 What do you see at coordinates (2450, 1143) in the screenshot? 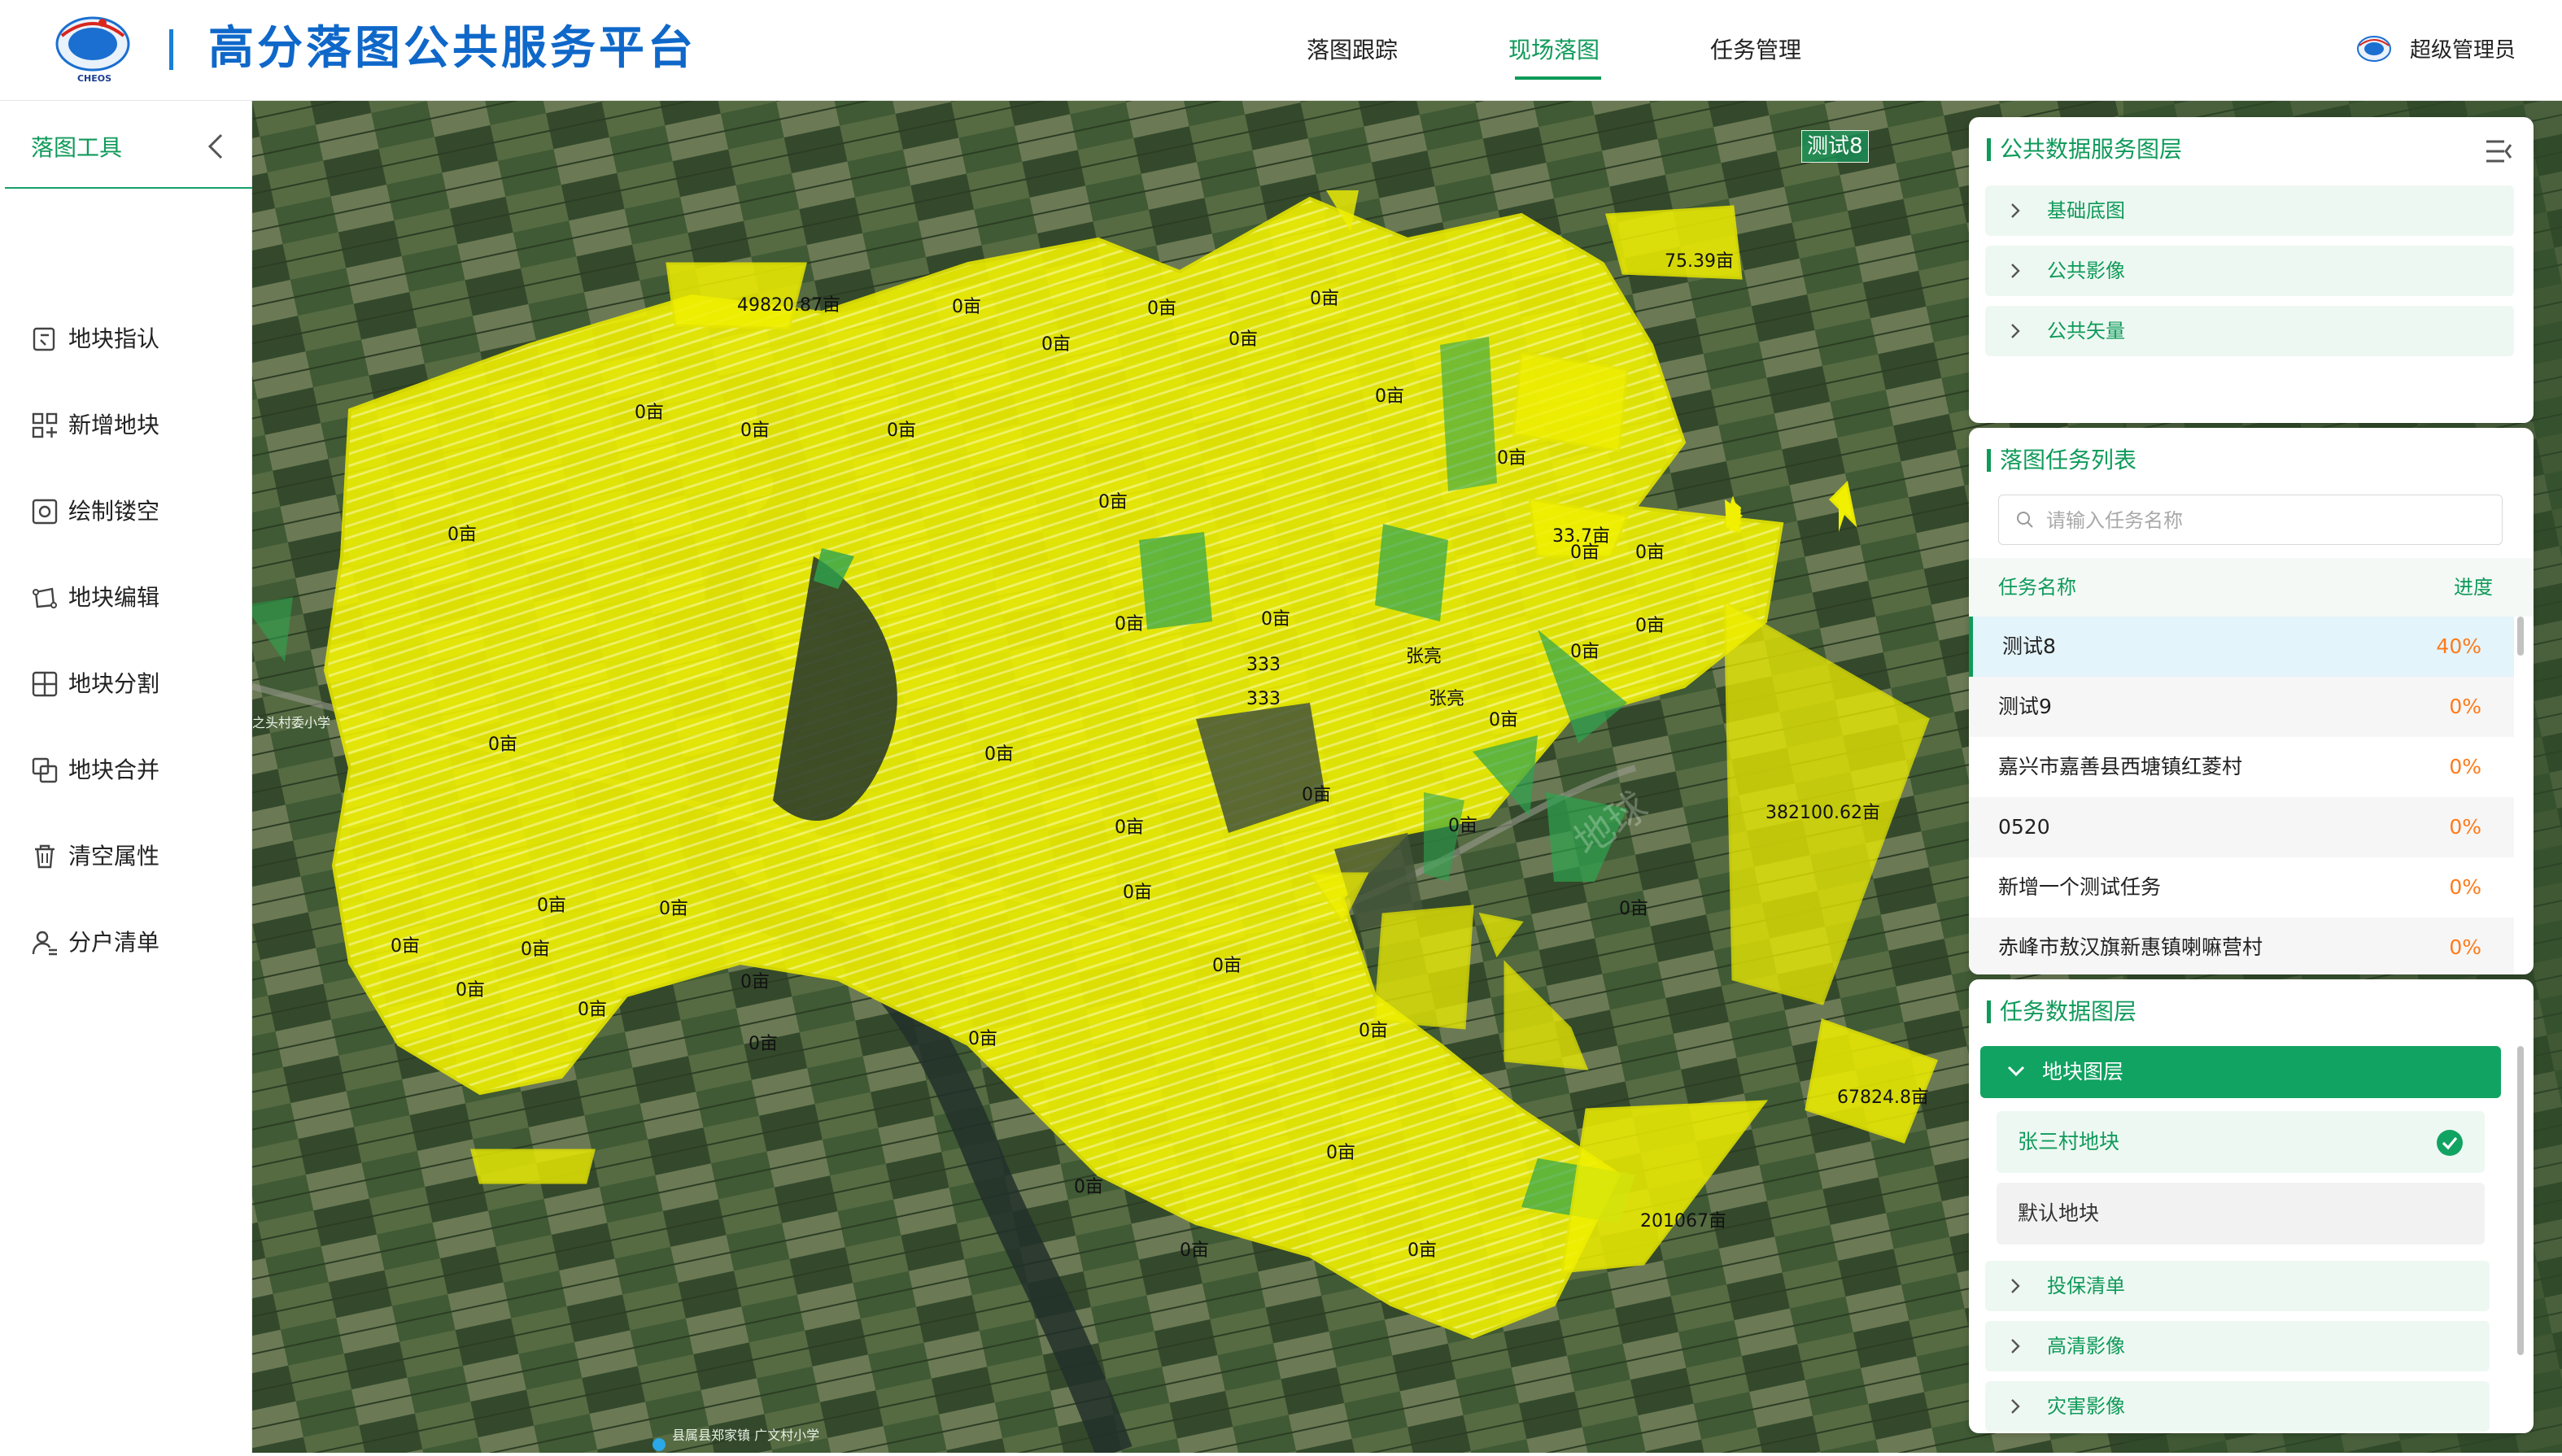
I see `check-circle-icon` at bounding box center [2450, 1143].